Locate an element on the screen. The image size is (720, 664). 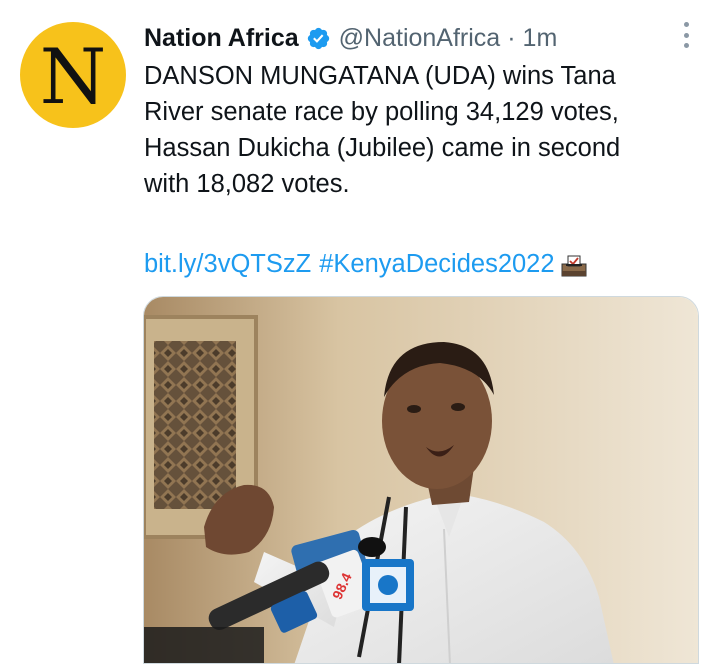
handle: @NationAfrica is located at coordinates (420, 38).